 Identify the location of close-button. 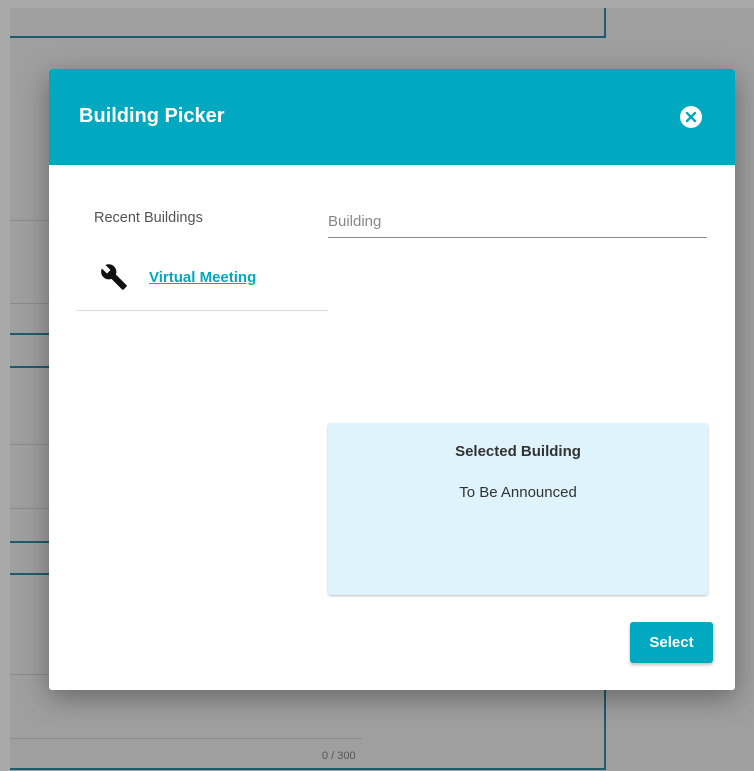
(691, 117).